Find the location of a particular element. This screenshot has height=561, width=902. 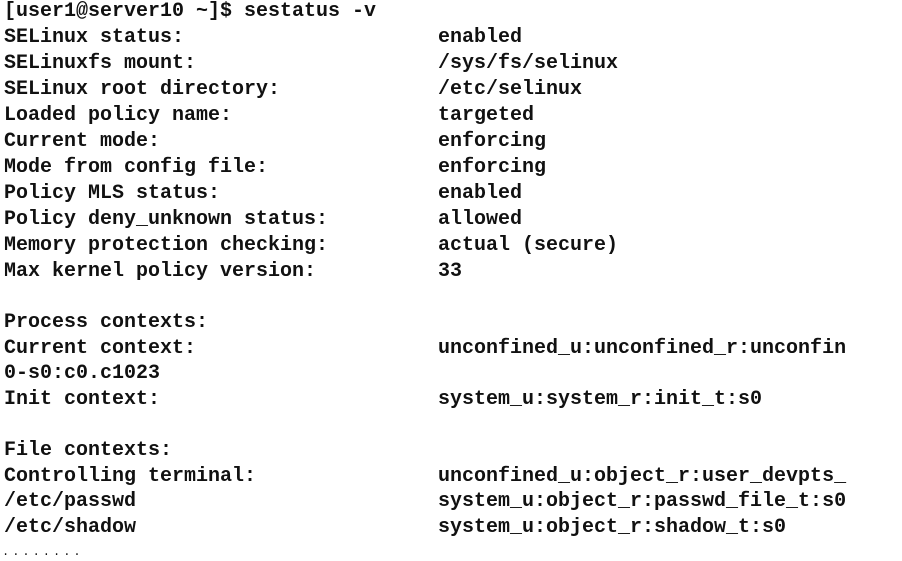

current-context-wrap: 0-s0:c0.c1023 is located at coordinates (82, 373).